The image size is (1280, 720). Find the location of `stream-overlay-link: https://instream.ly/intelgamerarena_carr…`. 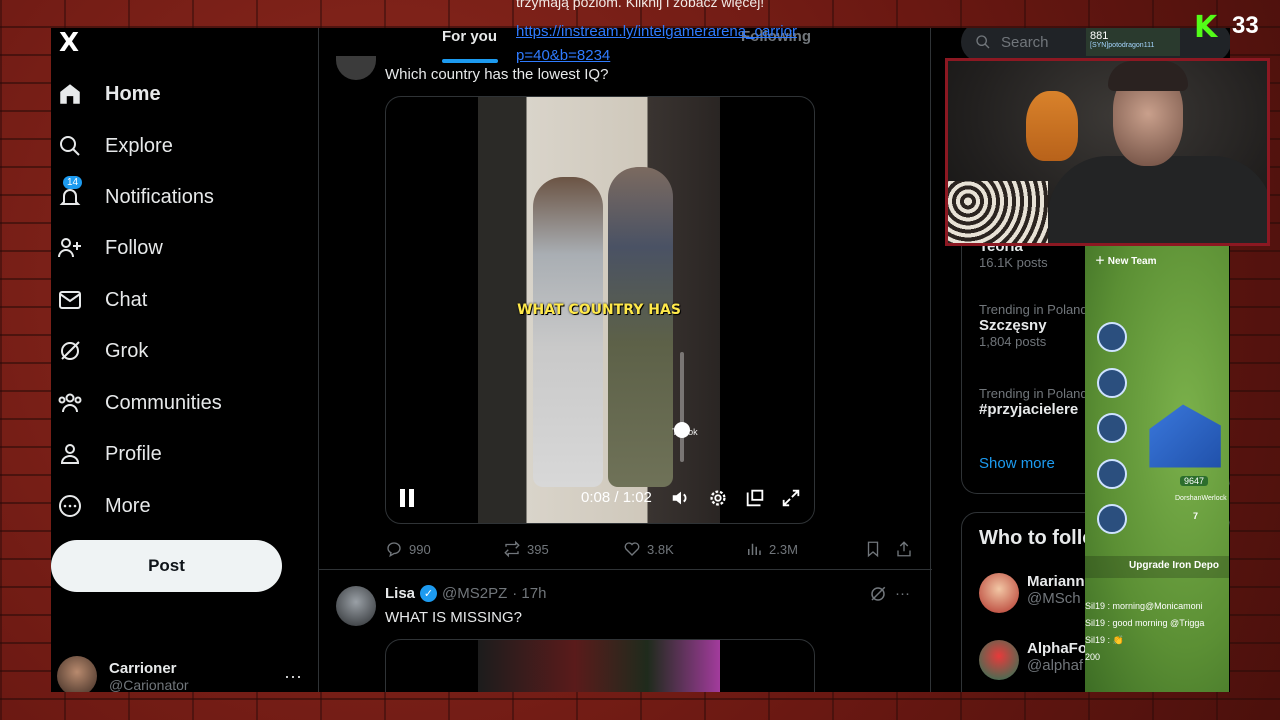

stream-overlay-link: https://instream.ly/intelgamerarena_carr… is located at coordinates (676, 44).